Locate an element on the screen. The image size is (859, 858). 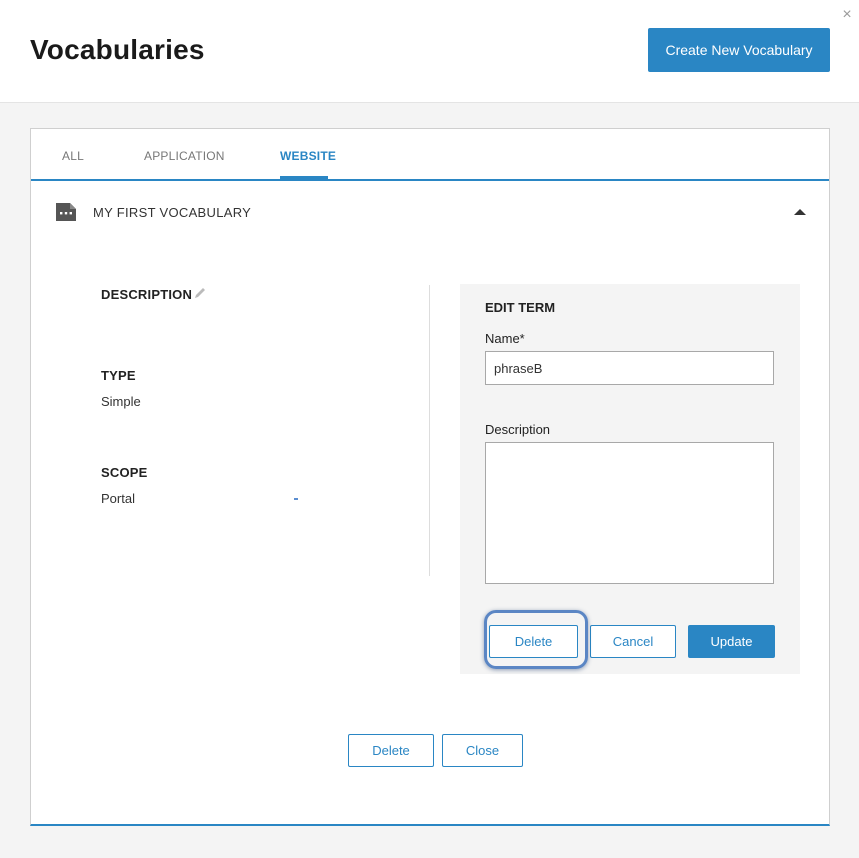
create-new-vocabulary-button: Create New Vocabulary is located at coordinates (739, 50).